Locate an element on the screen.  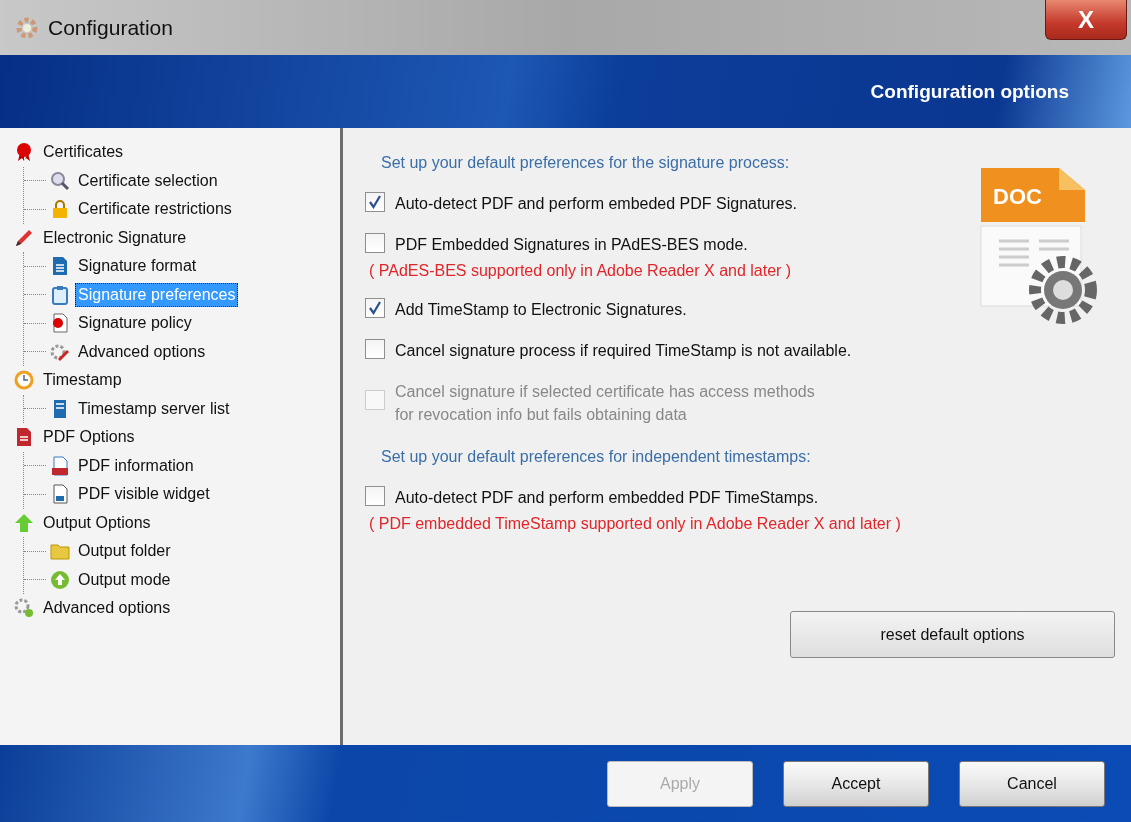
tree-item: Timestamp server list is located at coordinates (154, 408).